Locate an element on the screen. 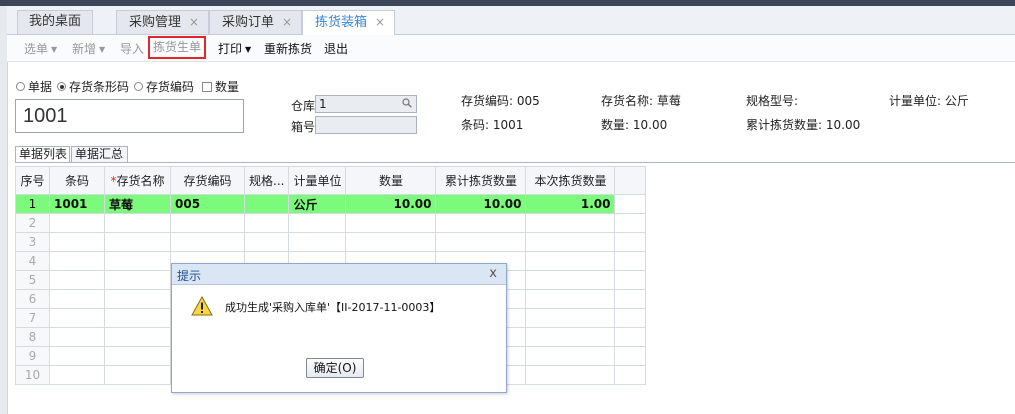 The width and height of the screenshot is (1015, 414). radio-label: 单据 is located at coordinates (40, 87).